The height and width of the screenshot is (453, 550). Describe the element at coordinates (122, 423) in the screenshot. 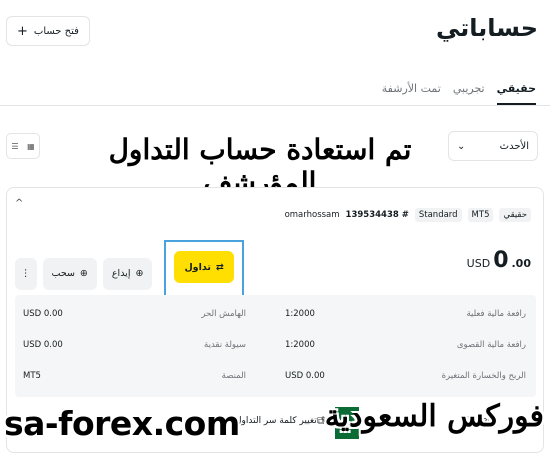

I see `site-watermark: sa-forex.com` at that location.